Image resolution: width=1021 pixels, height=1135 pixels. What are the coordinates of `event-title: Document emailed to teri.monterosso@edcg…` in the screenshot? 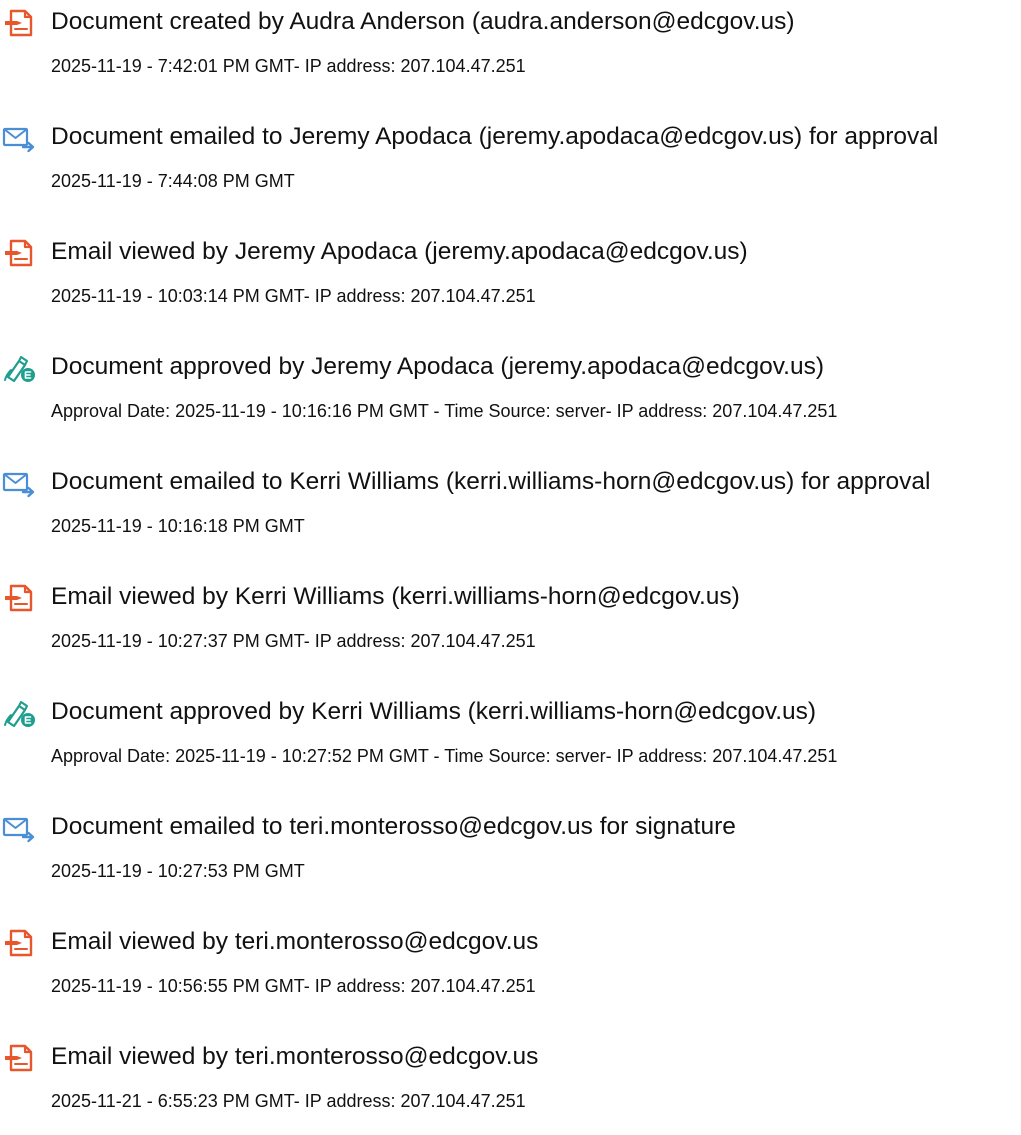 It's located at (393, 826).